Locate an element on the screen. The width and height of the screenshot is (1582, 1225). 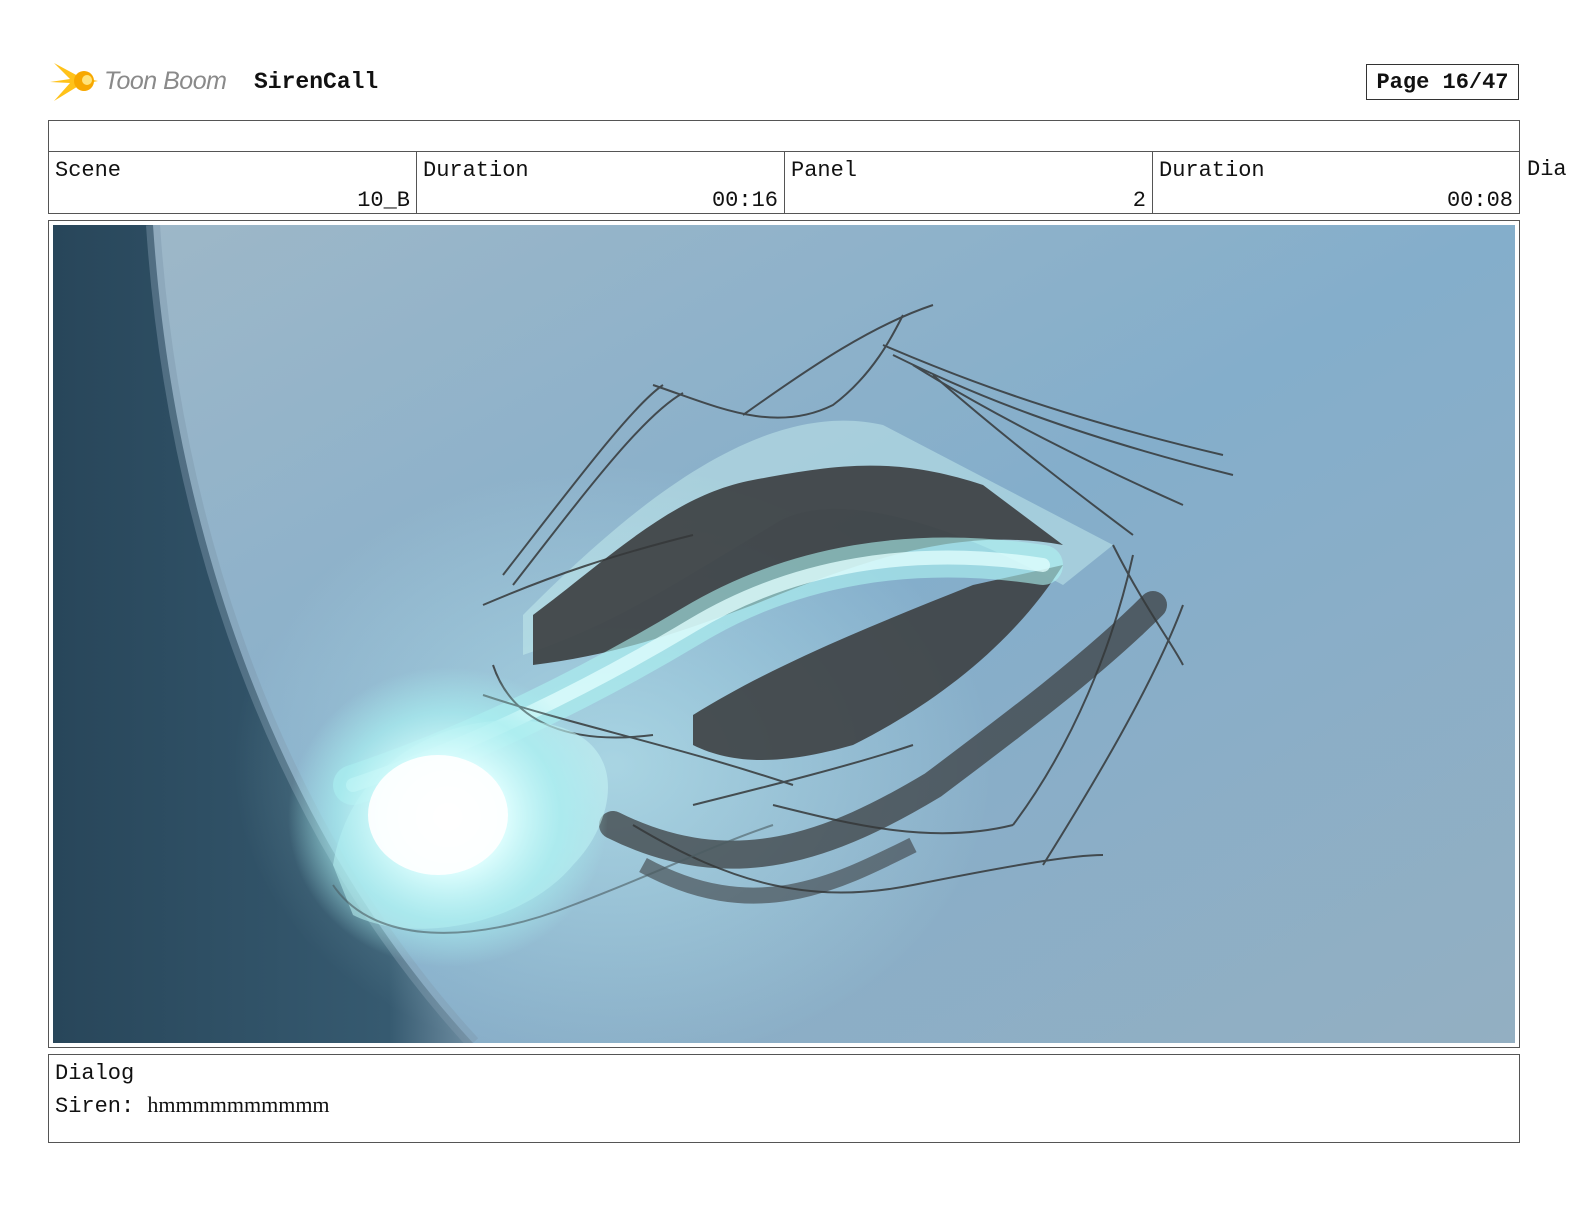
header-blank-row is located at coordinates (784, 136).